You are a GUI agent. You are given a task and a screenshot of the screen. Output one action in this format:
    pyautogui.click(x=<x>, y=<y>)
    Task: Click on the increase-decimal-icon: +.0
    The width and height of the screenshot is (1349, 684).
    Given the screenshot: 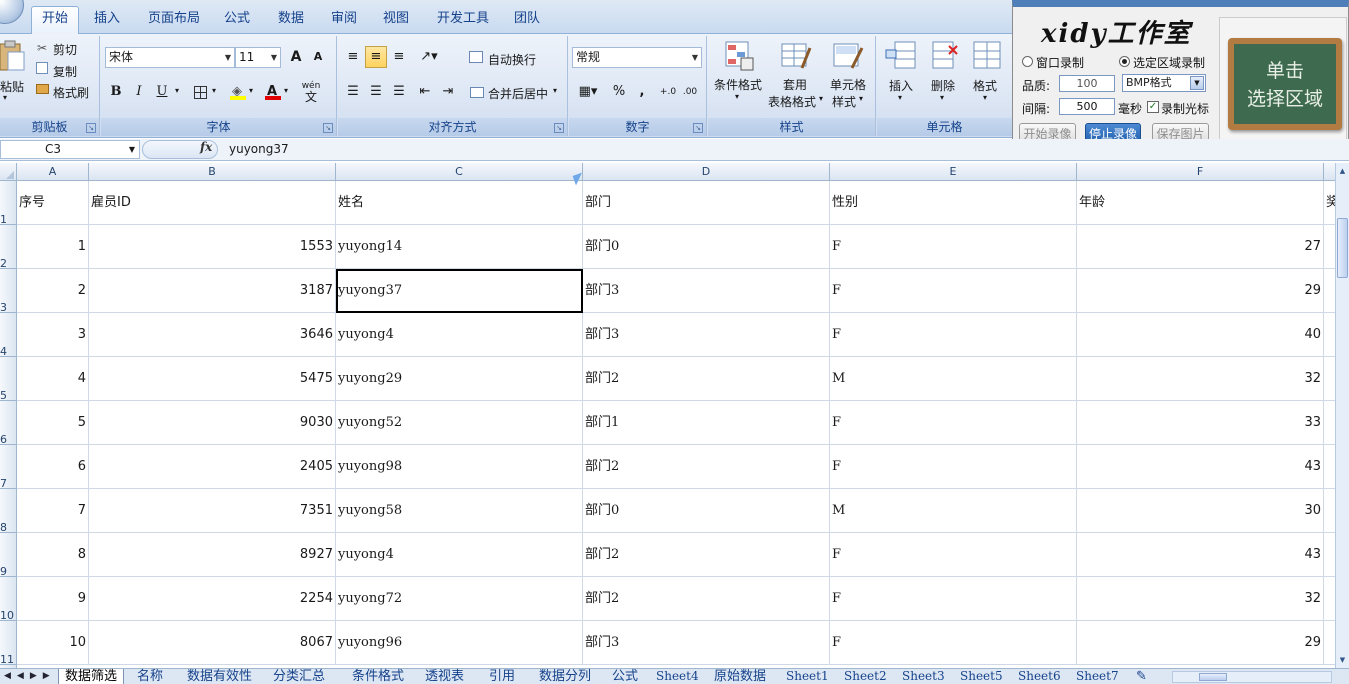 What is the action you would take?
    pyautogui.click(x=668, y=92)
    